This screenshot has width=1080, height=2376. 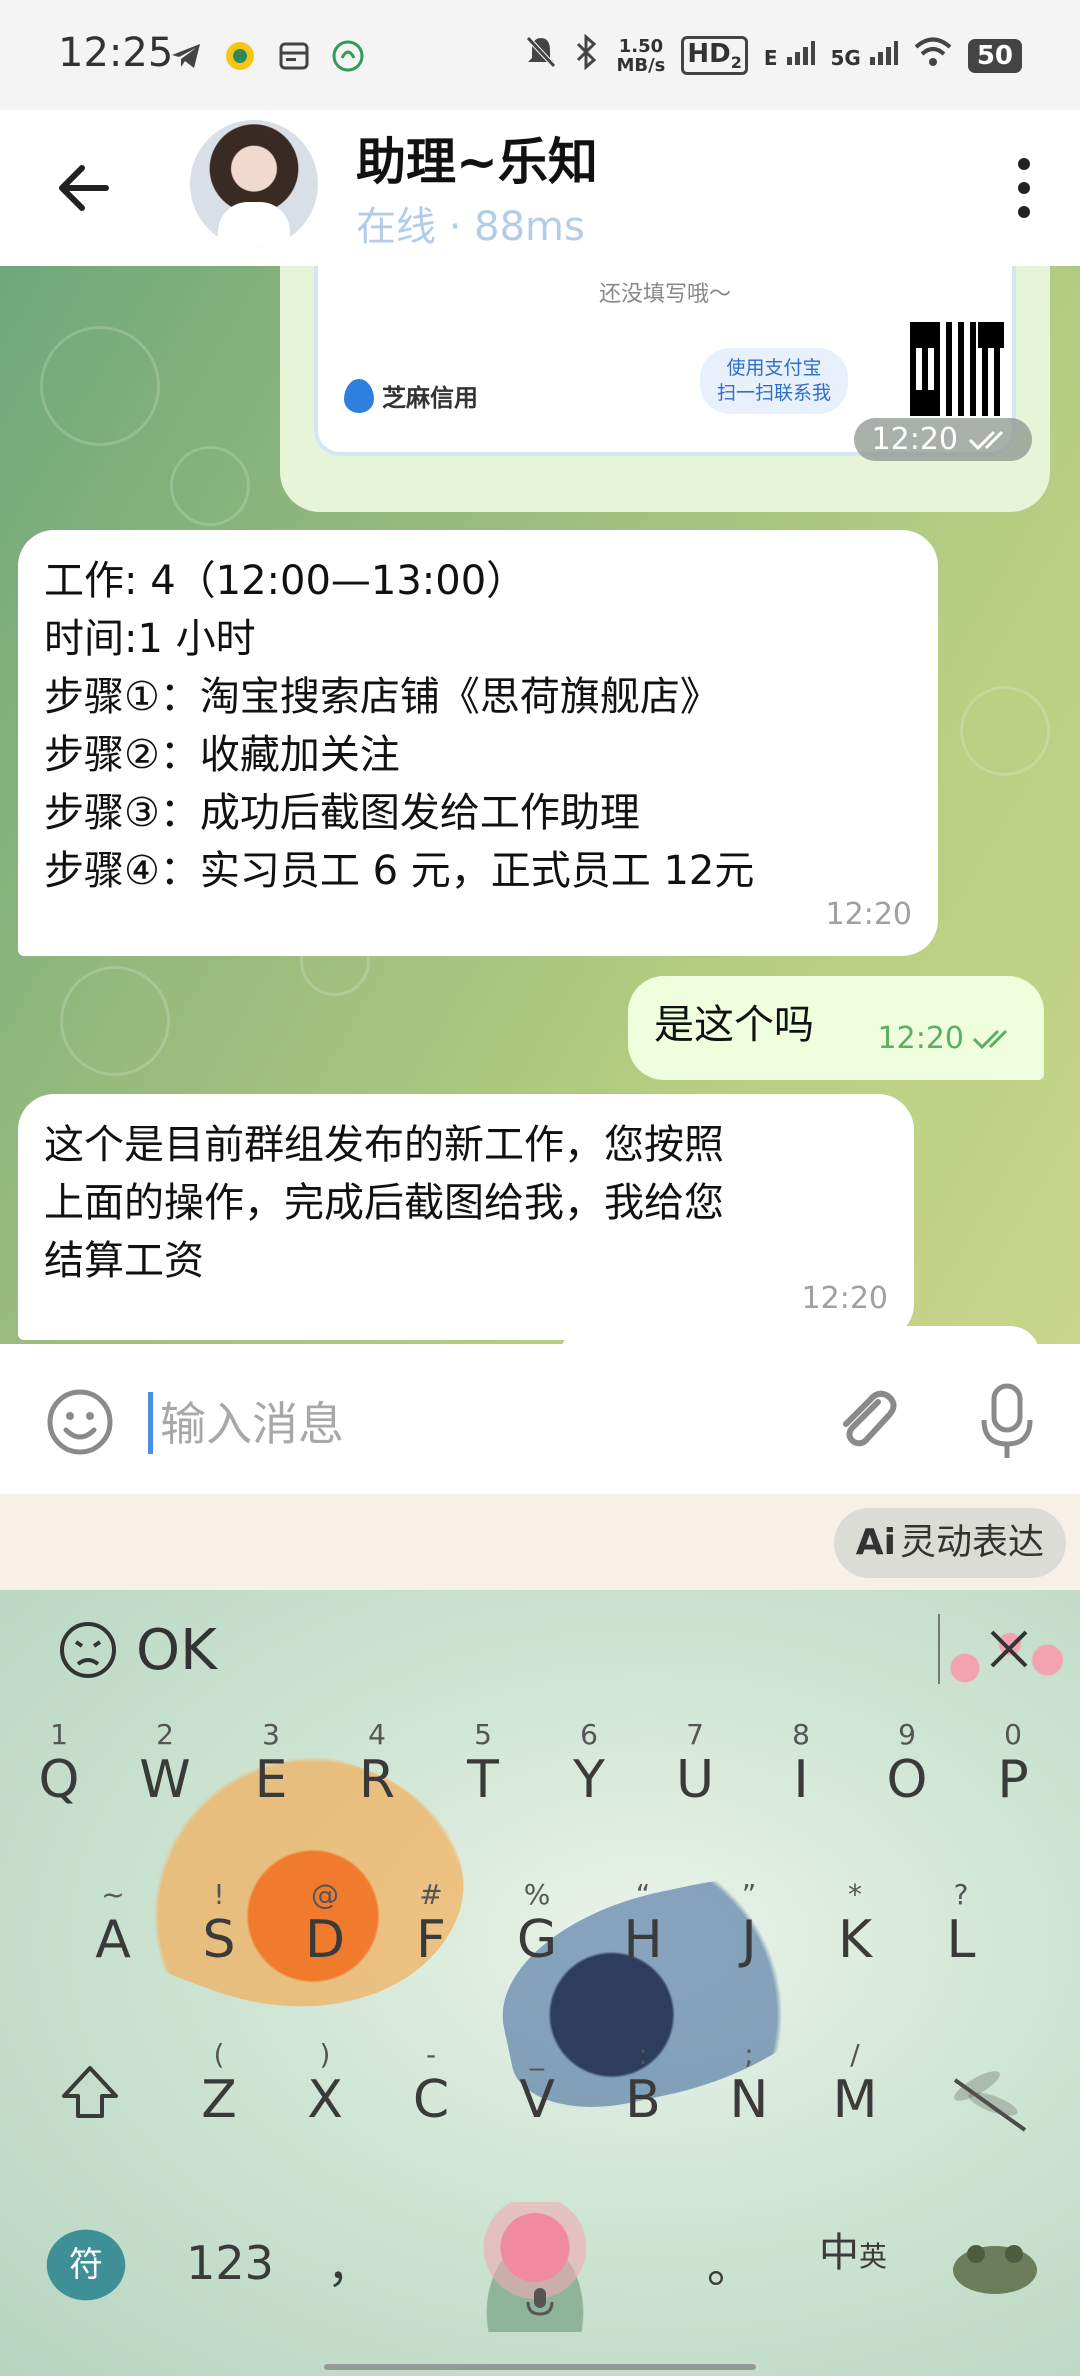 What do you see at coordinates (853, 2265) in the screenshot?
I see `language-switch-key: 中英` at bounding box center [853, 2265].